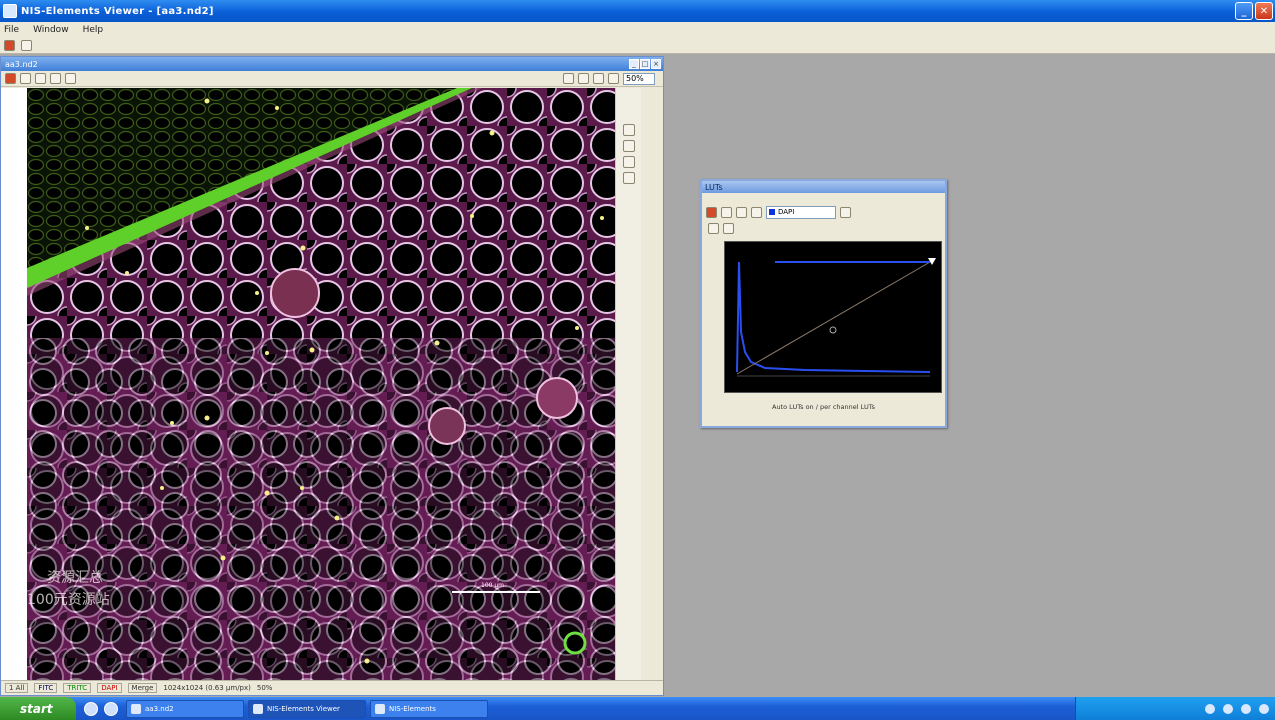 The image size is (1275, 720). What do you see at coordinates (845, 212) in the screenshot?
I see `luts-color-icon` at bounding box center [845, 212].